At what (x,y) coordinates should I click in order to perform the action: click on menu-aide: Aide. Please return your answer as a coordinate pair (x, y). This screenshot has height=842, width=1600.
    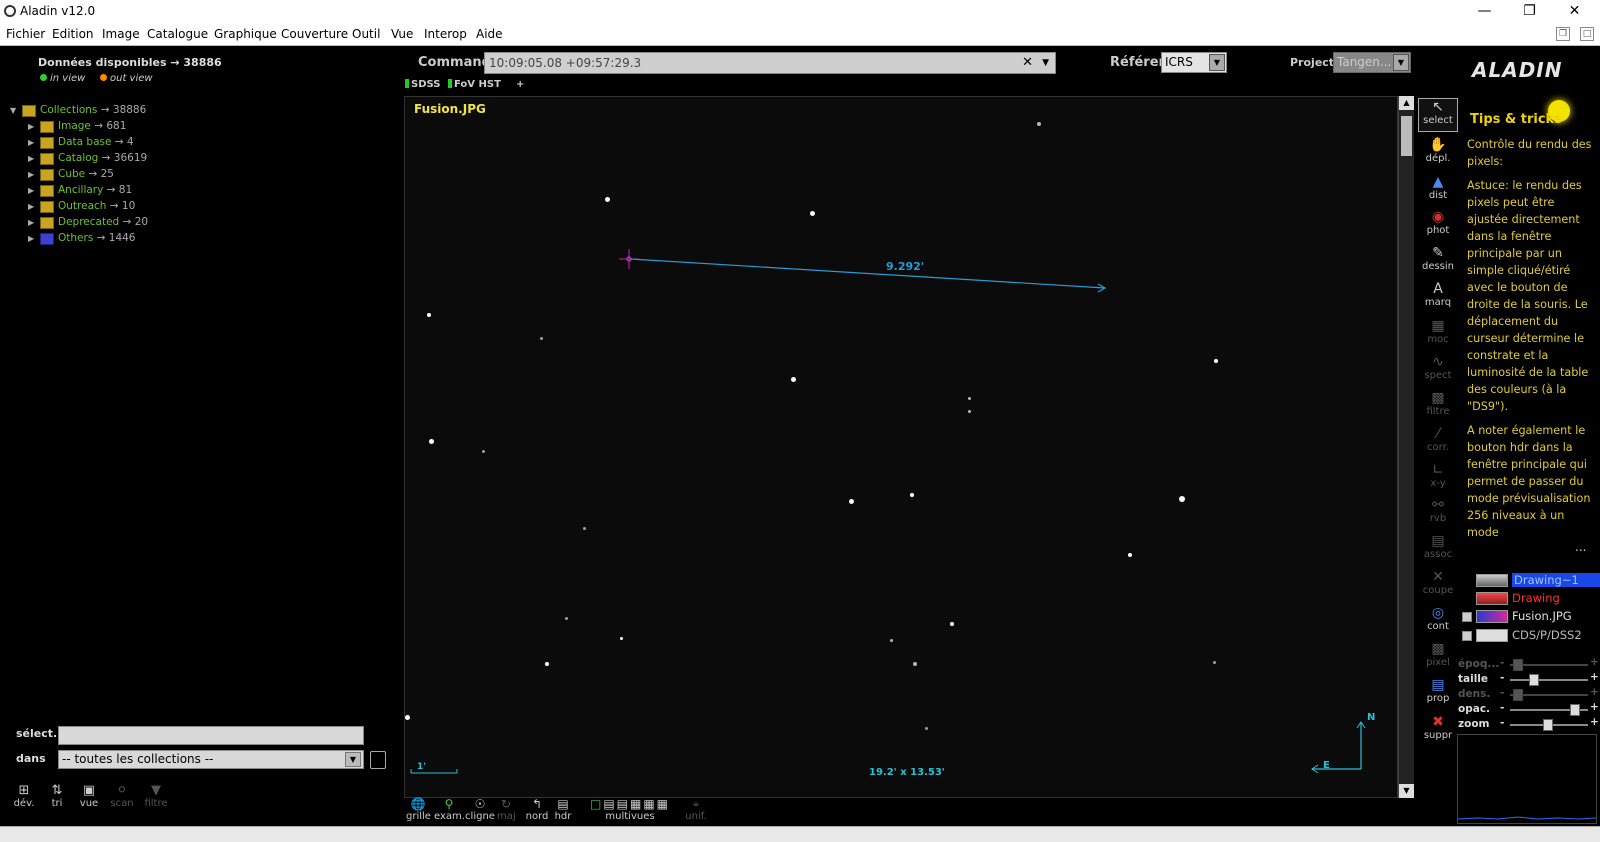
    Looking at the image, I should click on (489, 34).